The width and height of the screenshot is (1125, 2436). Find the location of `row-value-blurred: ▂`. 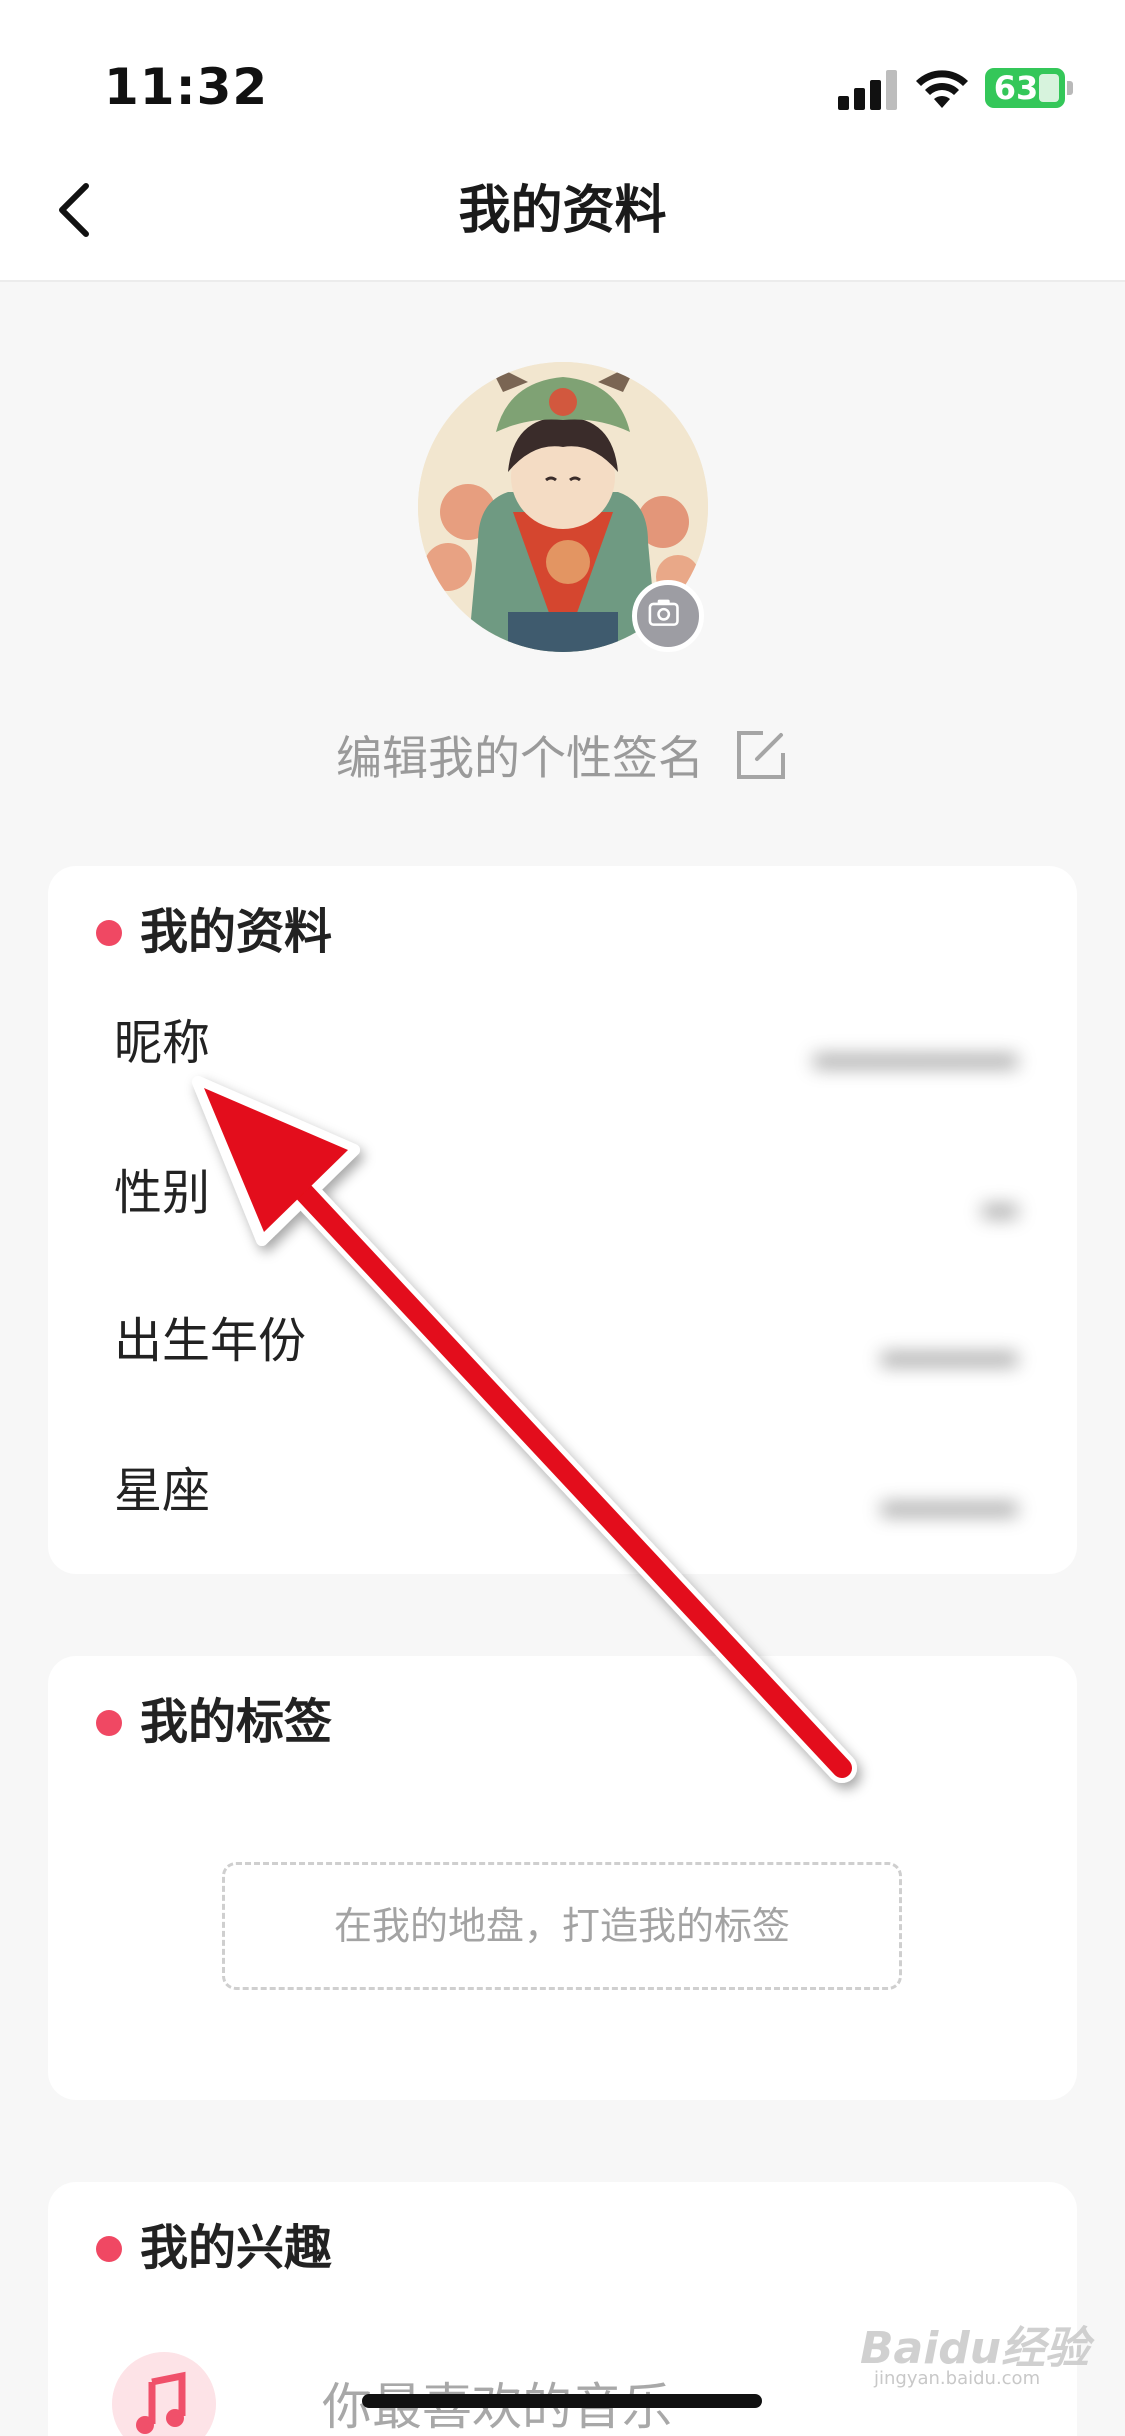

row-value-blurred: ▂ is located at coordinates (1000, 1192).